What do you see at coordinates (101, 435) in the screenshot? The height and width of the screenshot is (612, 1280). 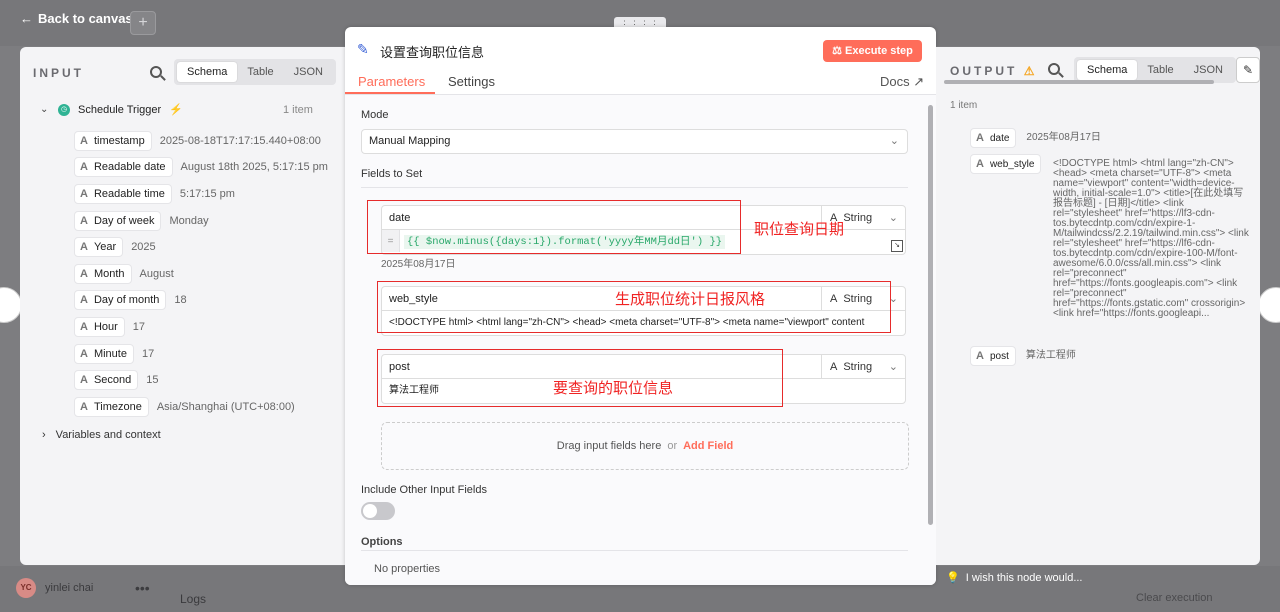 I see `variables-and-context: › Variables and context` at bounding box center [101, 435].